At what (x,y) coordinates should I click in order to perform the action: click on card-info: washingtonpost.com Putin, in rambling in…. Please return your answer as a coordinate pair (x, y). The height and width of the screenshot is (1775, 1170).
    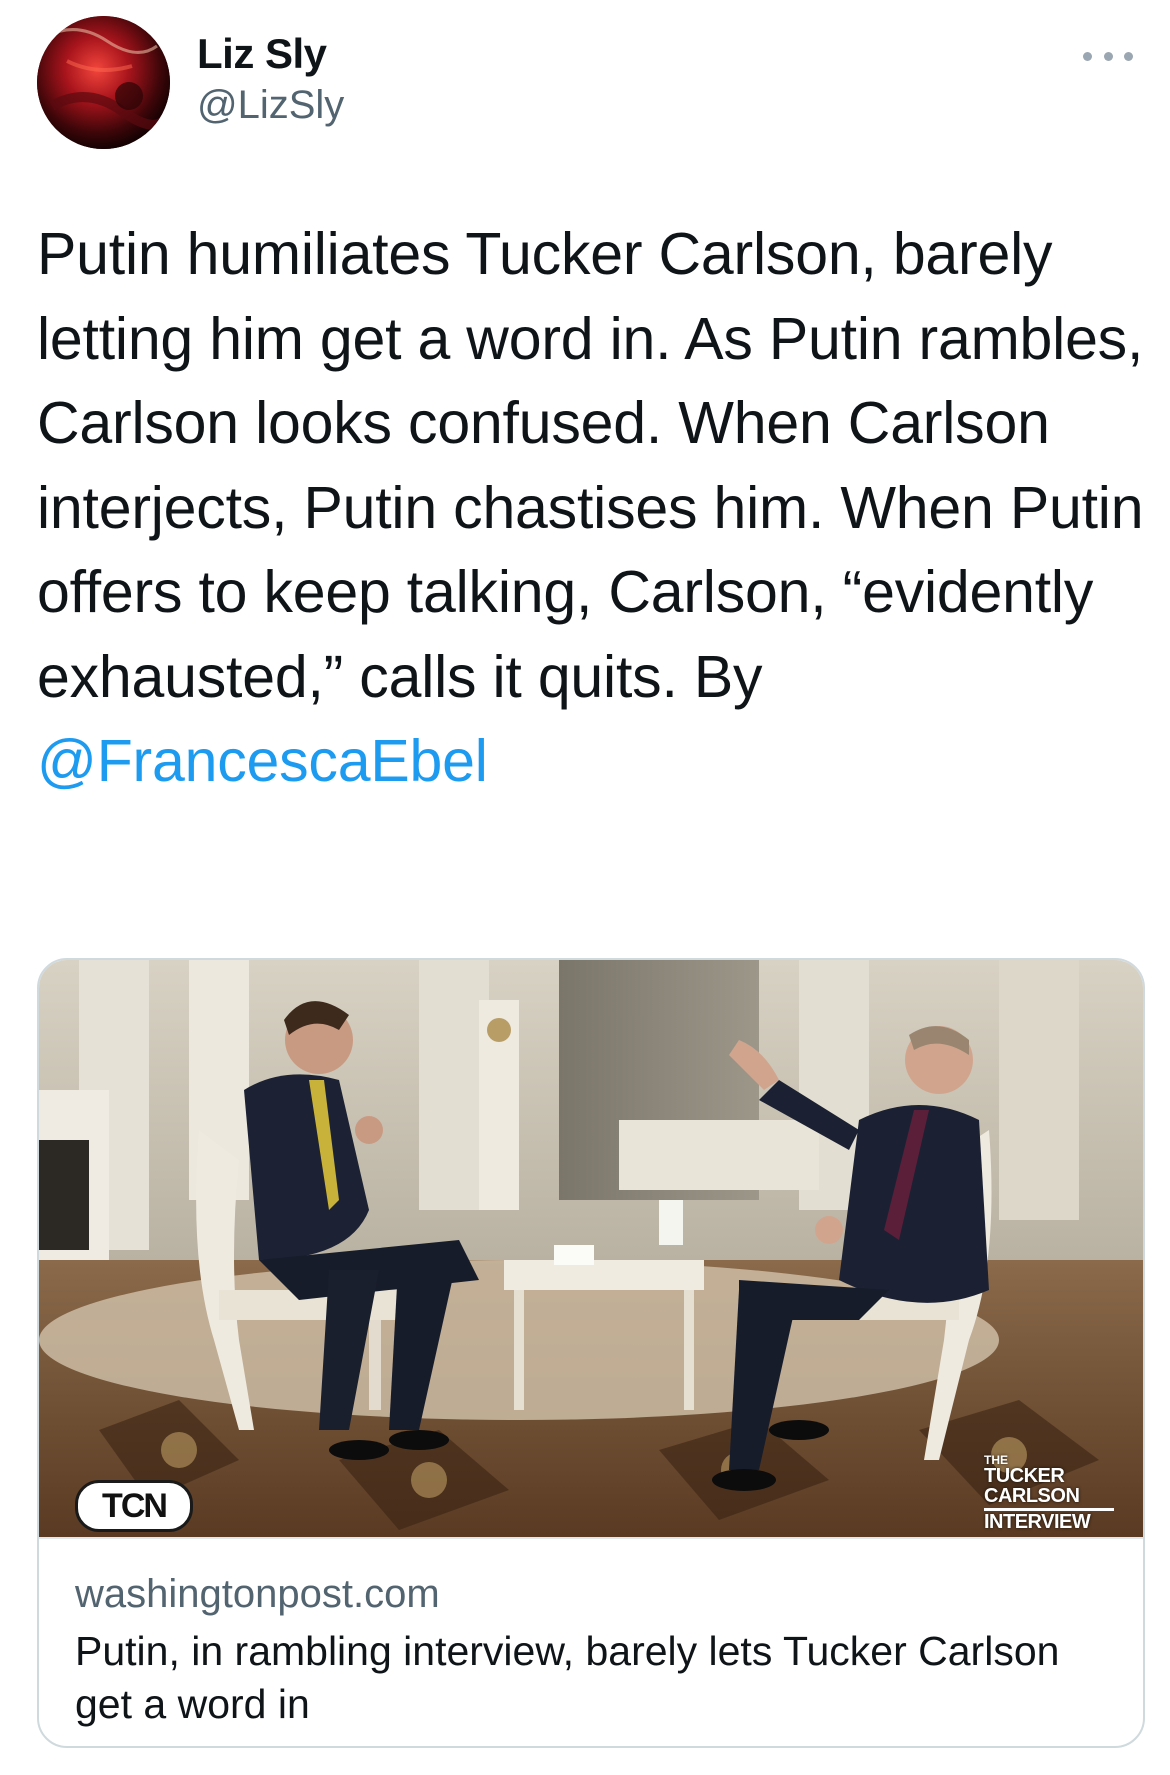
    Looking at the image, I should click on (591, 1641).